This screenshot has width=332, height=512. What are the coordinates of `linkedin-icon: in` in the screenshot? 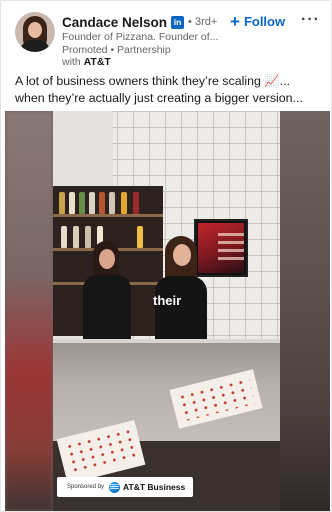 It's located at (178, 22).